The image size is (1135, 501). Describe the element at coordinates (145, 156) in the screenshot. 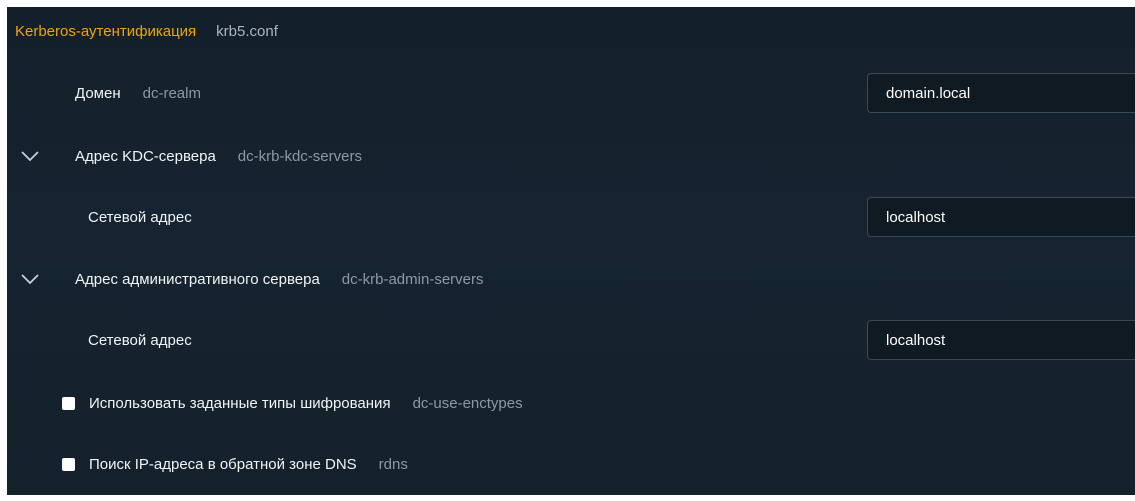

I see `kdc-label: Адрес KDC-сервера` at that location.